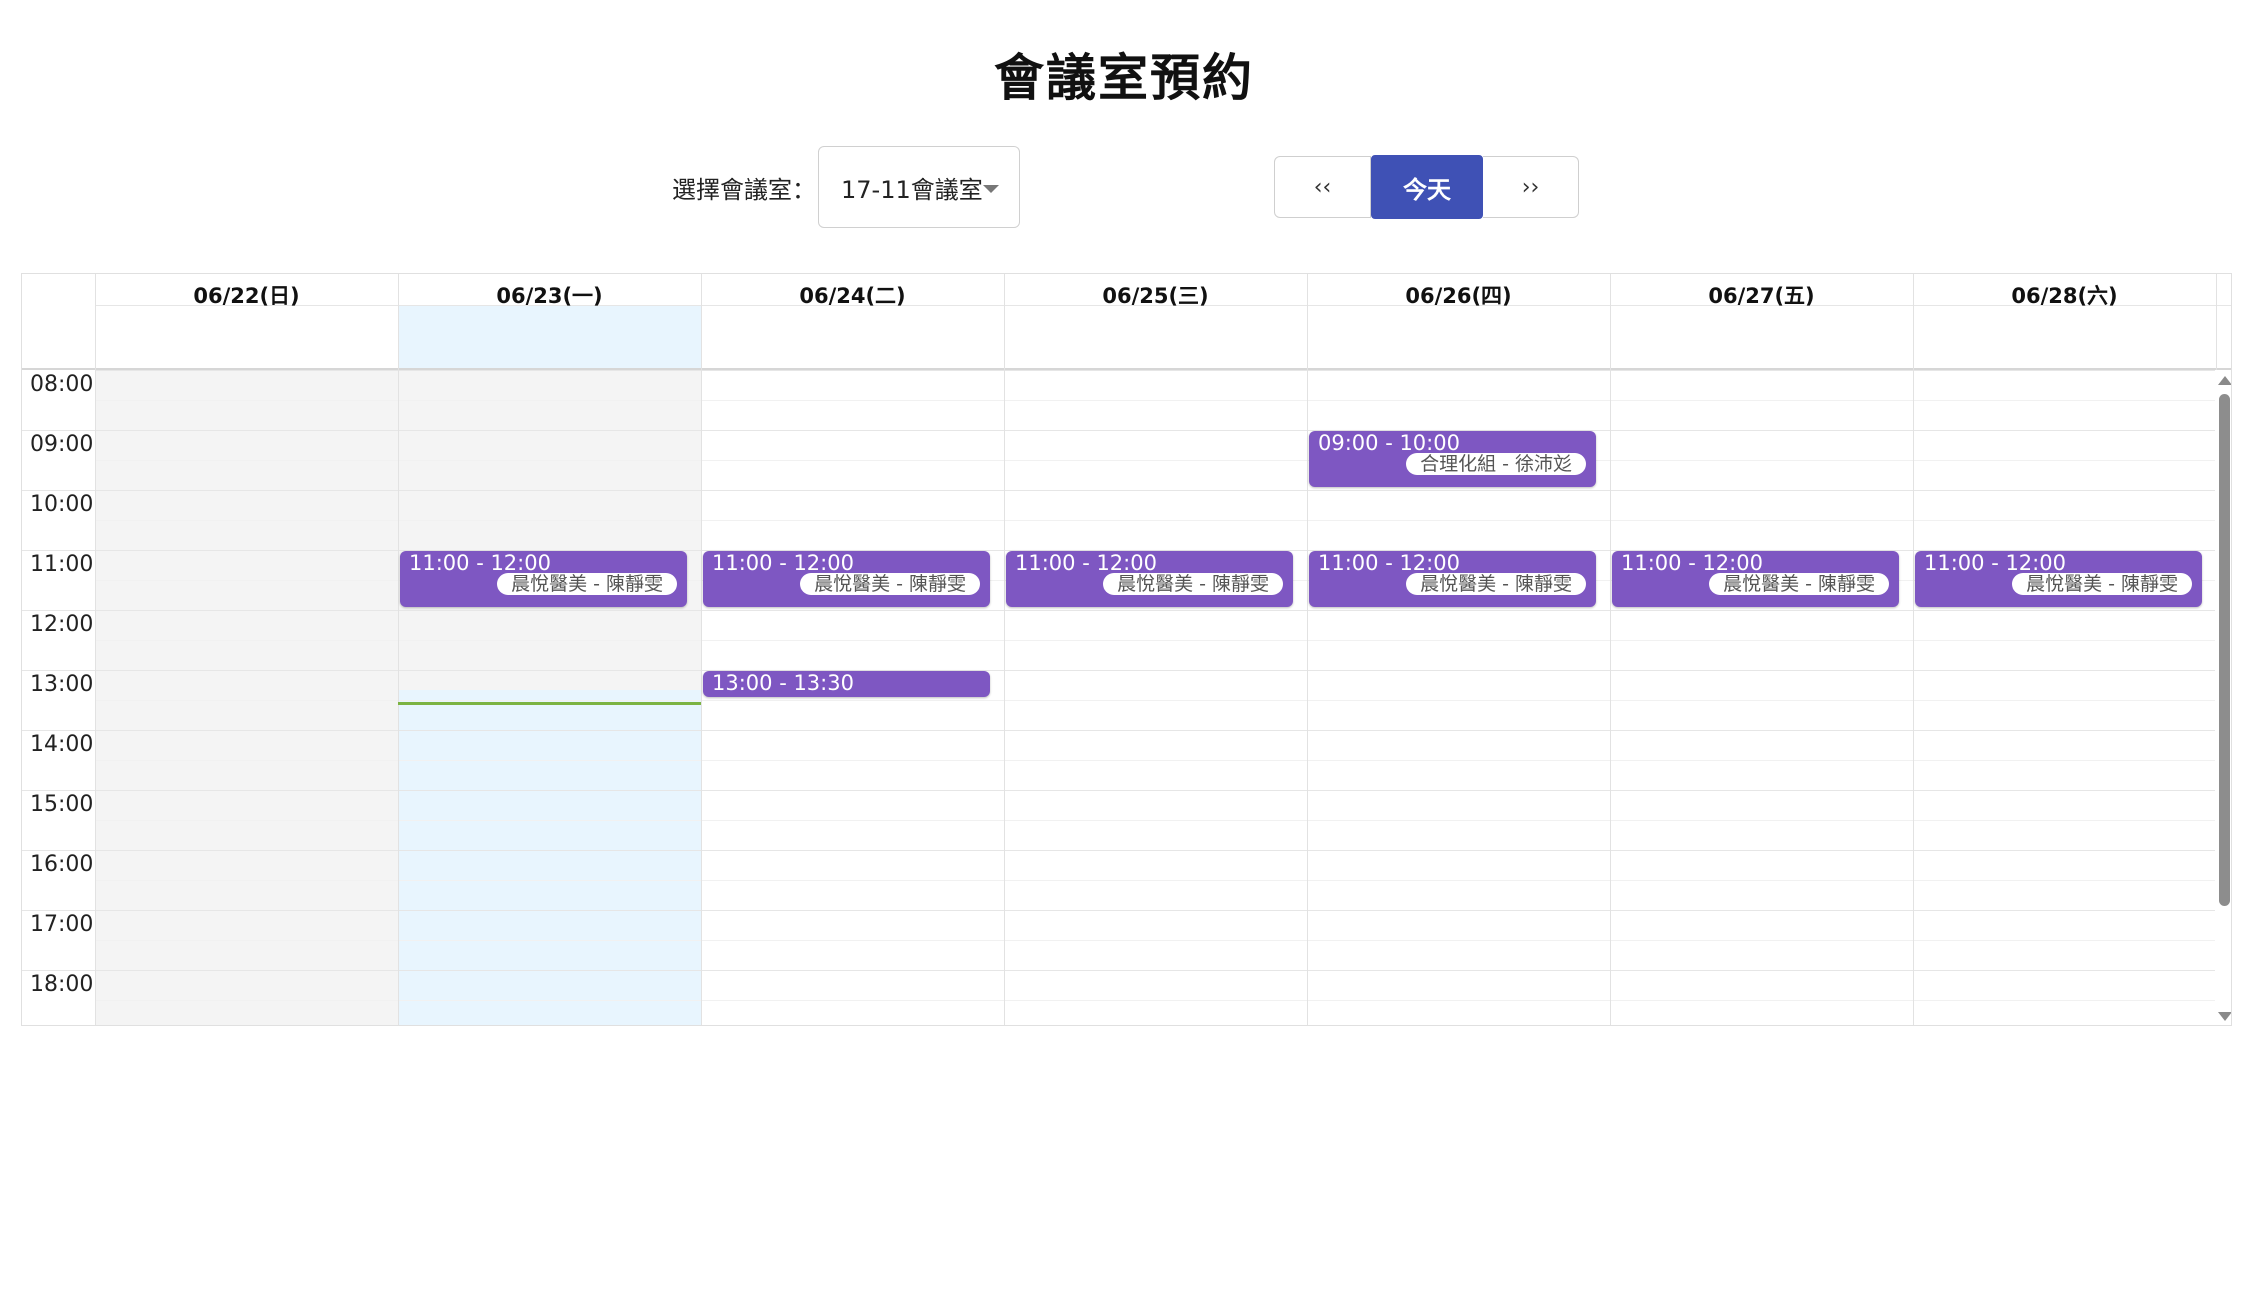  What do you see at coordinates (1761, 294) in the screenshot?
I see `day-header: 06/27(五)` at bounding box center [1761, 294].